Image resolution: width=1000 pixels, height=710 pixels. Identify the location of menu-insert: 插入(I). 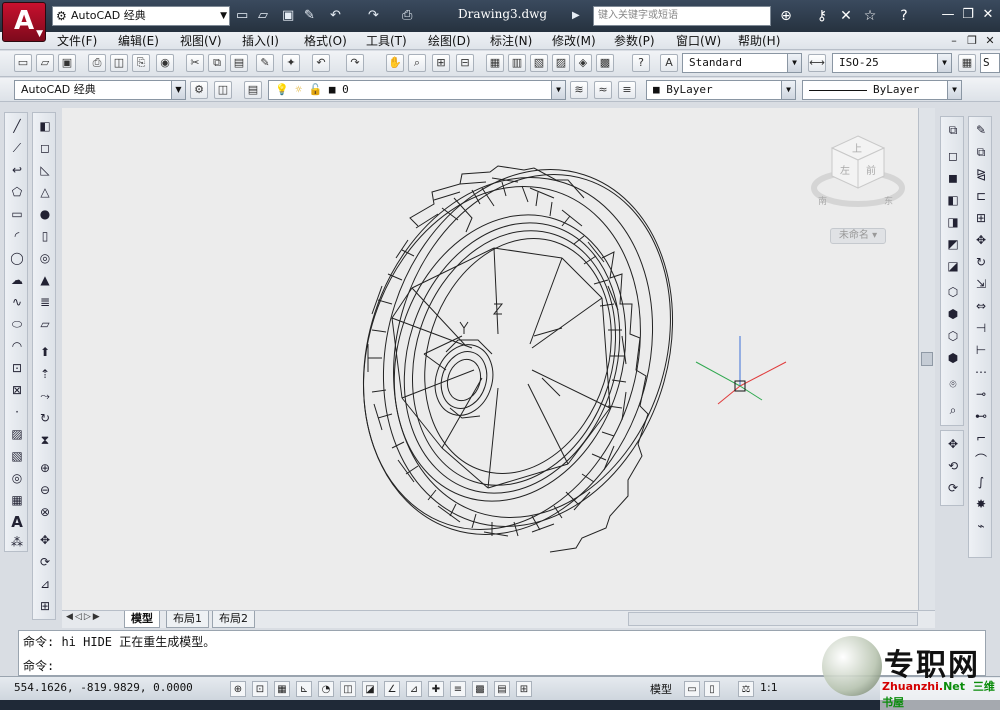
(260, 41).